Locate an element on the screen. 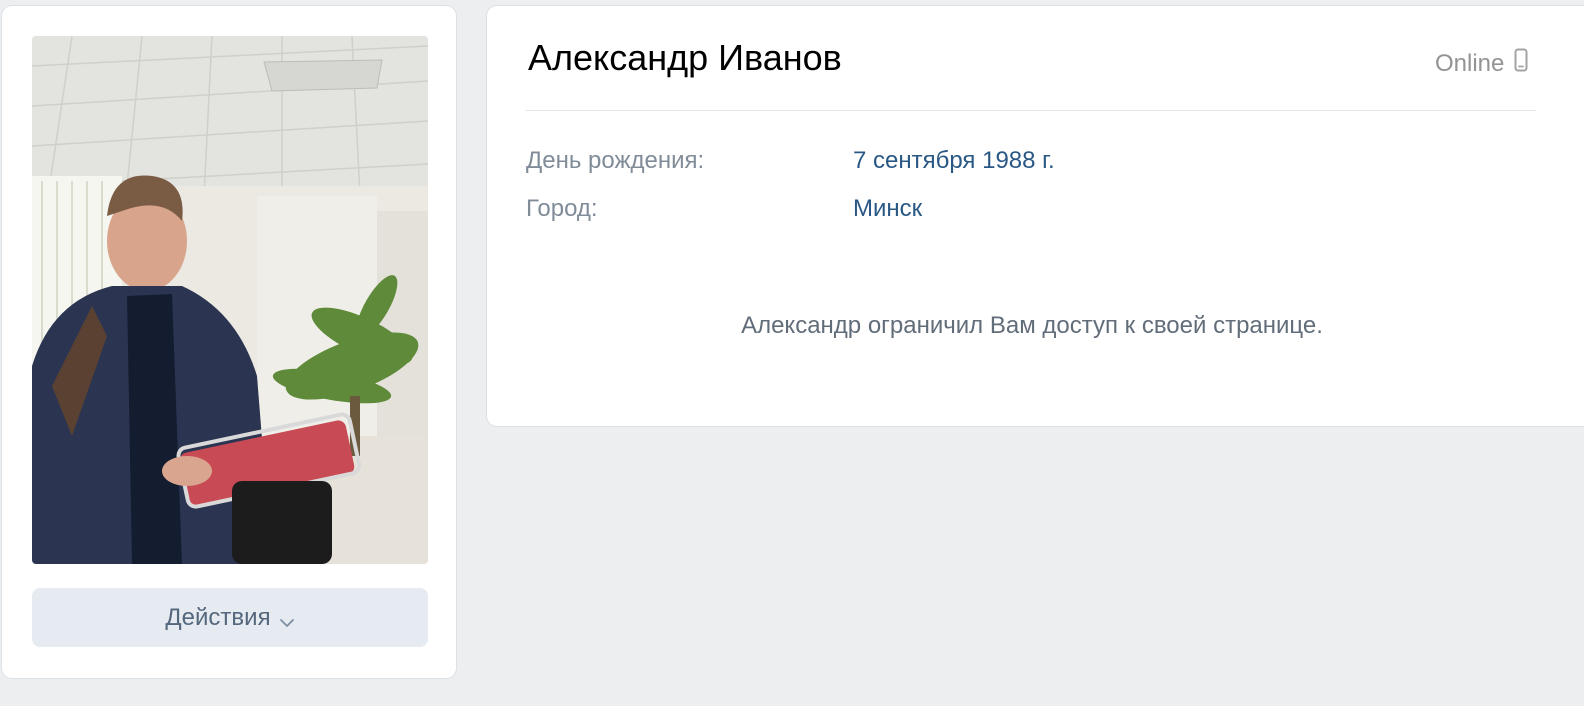  actions-dropdown-button: Действия is located at coordinates (230, 617).